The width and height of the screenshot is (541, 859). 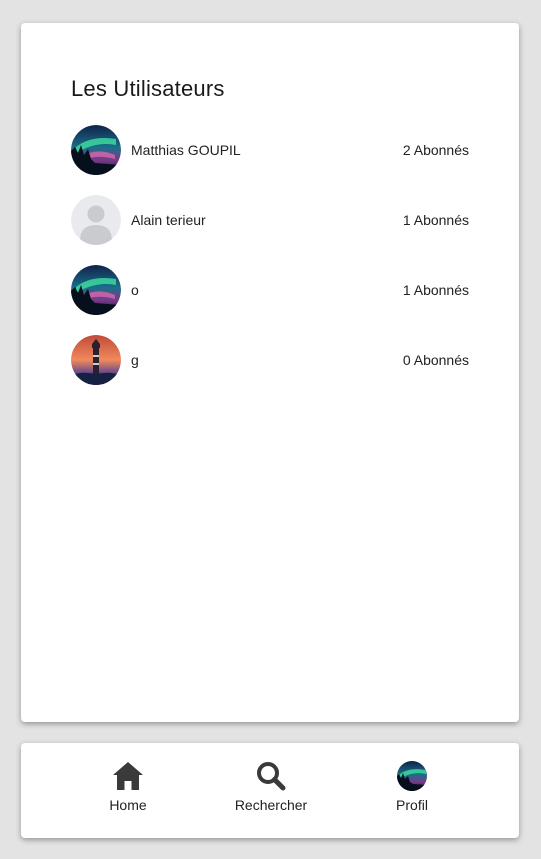 I want to click on user-row-o: o 1 Abonnés, so click(x=270, y=290).